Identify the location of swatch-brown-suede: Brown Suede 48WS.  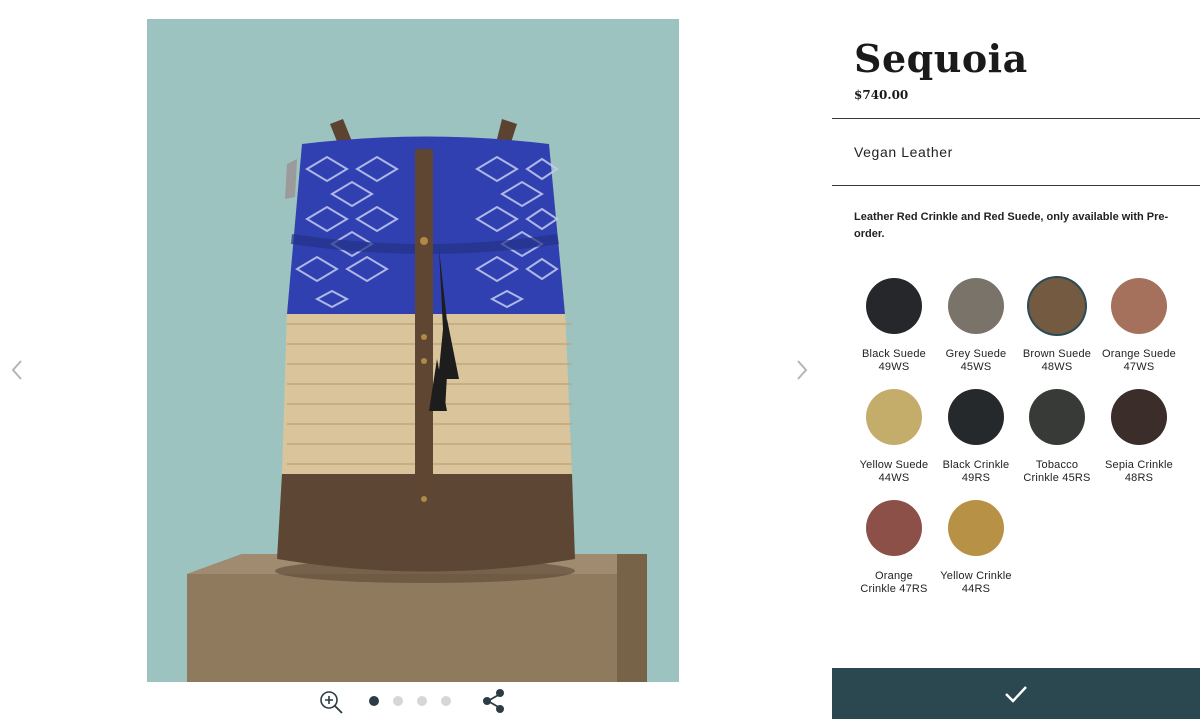
(1057, 326).